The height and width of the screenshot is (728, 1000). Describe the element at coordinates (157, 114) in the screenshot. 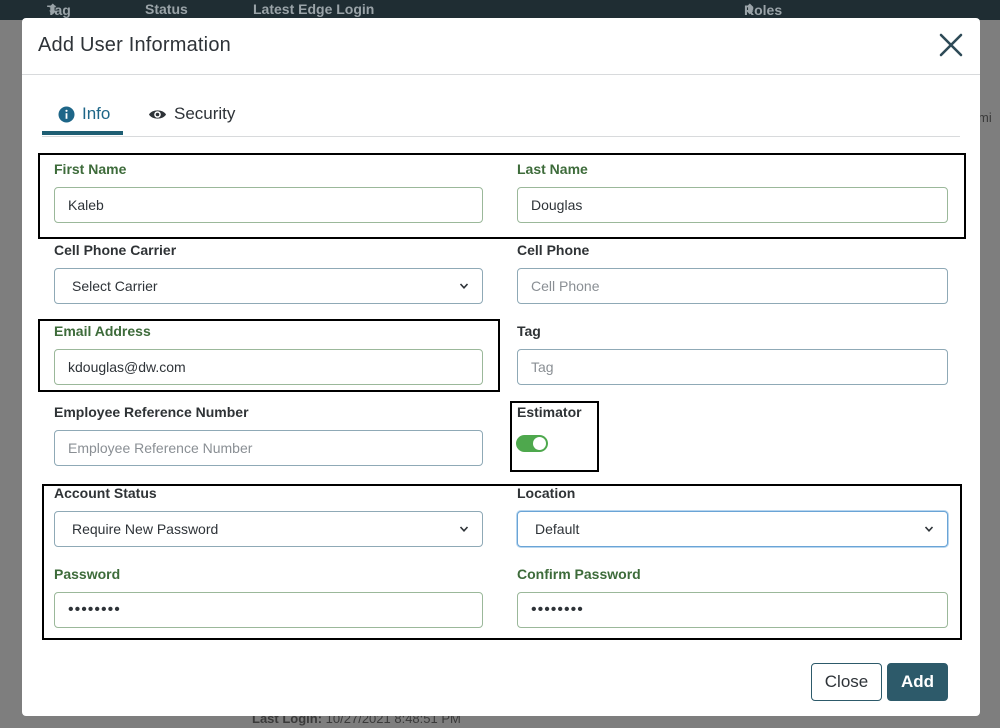

I see `eye-icon` at that location.